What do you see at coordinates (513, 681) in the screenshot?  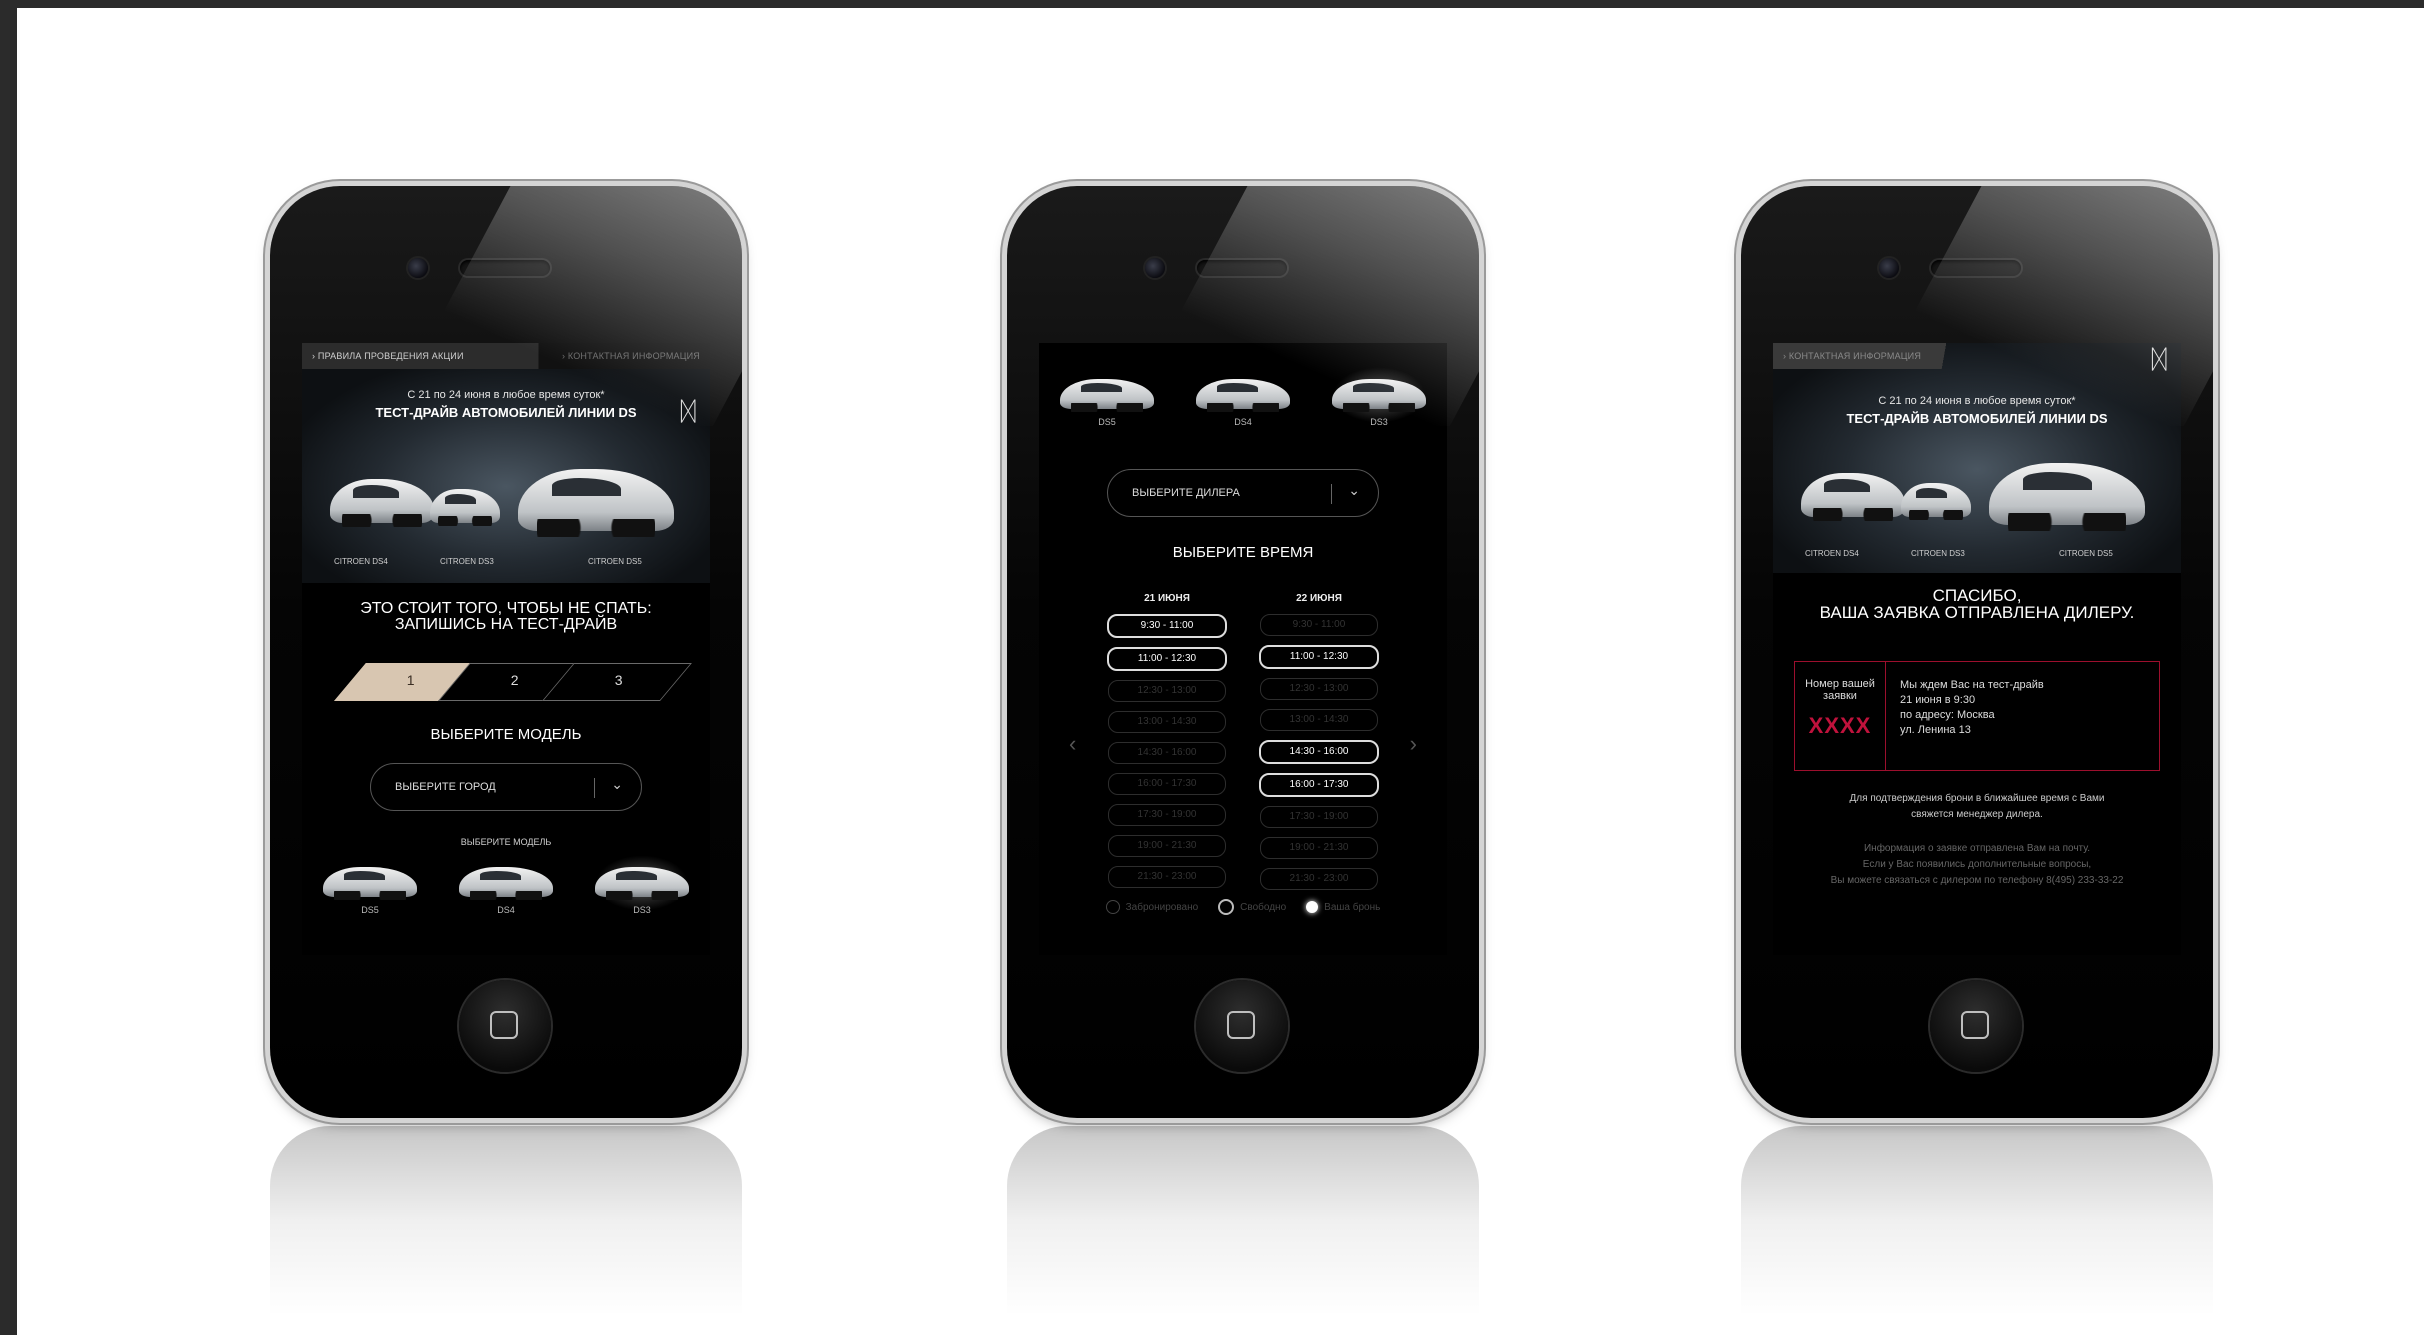 I see `step-indicator: 1 2 3` at bounding box center [513, 681].